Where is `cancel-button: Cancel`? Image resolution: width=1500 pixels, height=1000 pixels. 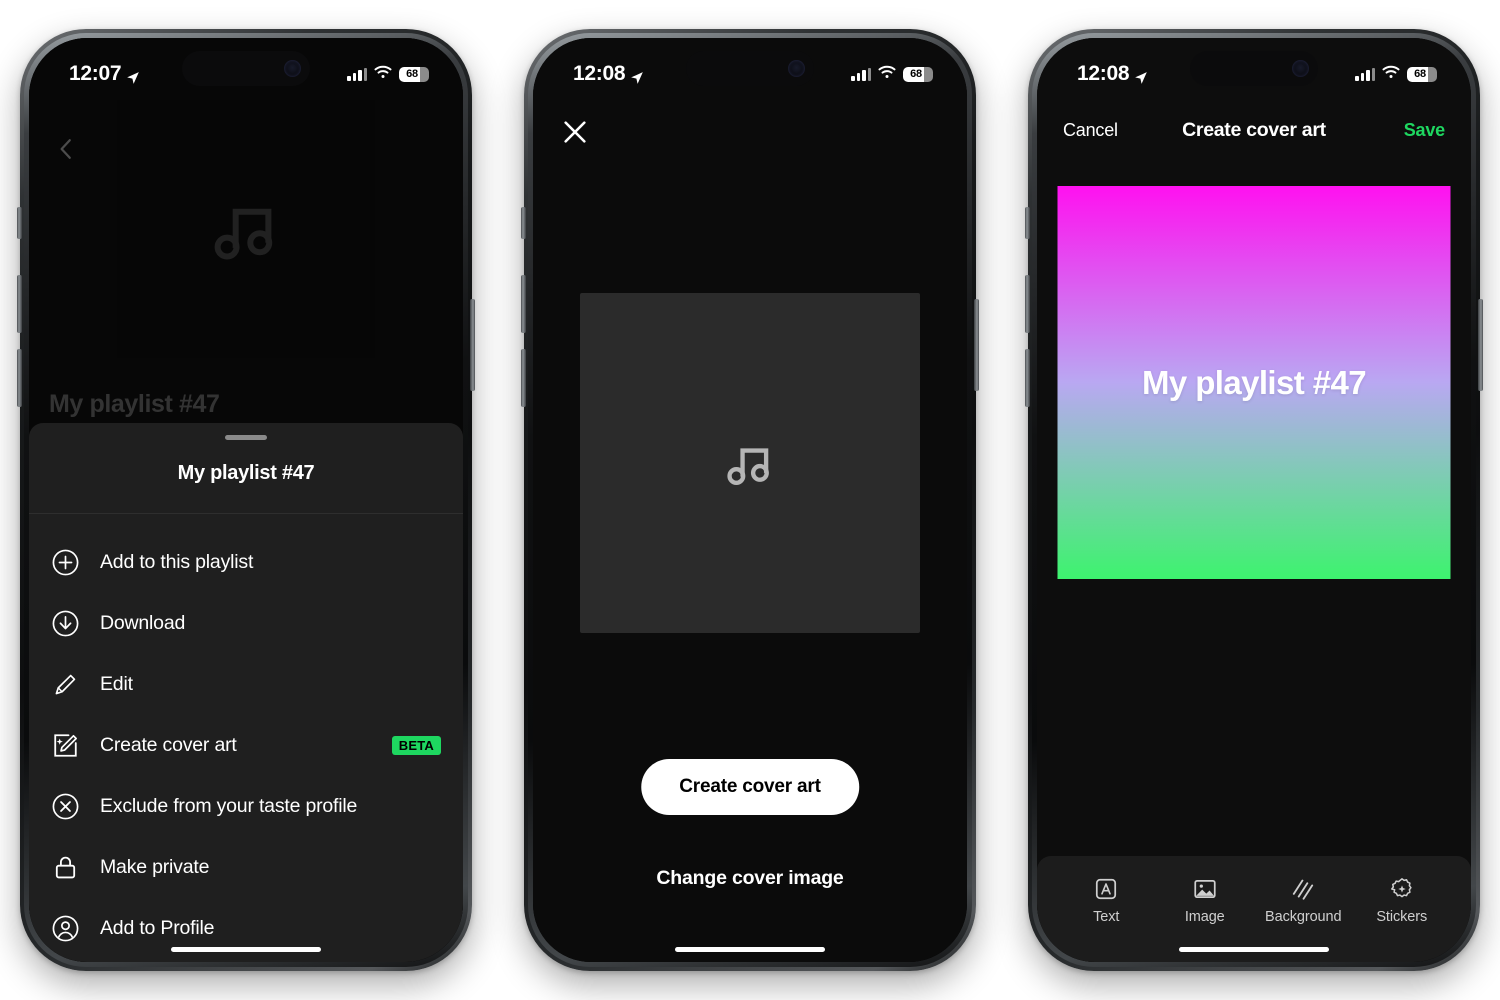 cancel-button: Cancel is located at coordinates (1090, 130).